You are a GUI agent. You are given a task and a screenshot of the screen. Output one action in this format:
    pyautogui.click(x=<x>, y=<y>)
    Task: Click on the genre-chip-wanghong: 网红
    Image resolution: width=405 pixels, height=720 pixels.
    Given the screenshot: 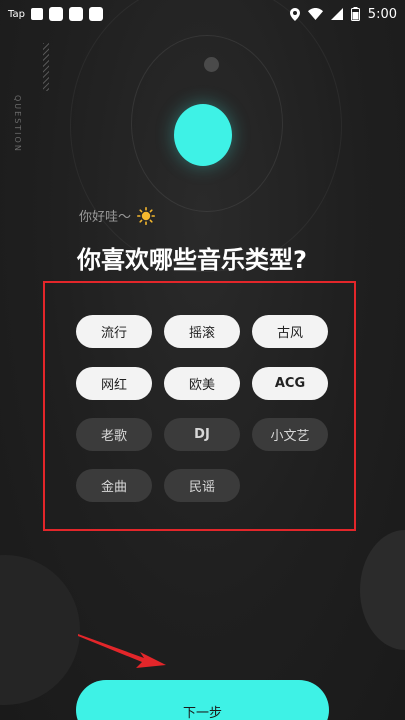 What is the action you would take?
    pyautogui.click(x=114, y=383)
    